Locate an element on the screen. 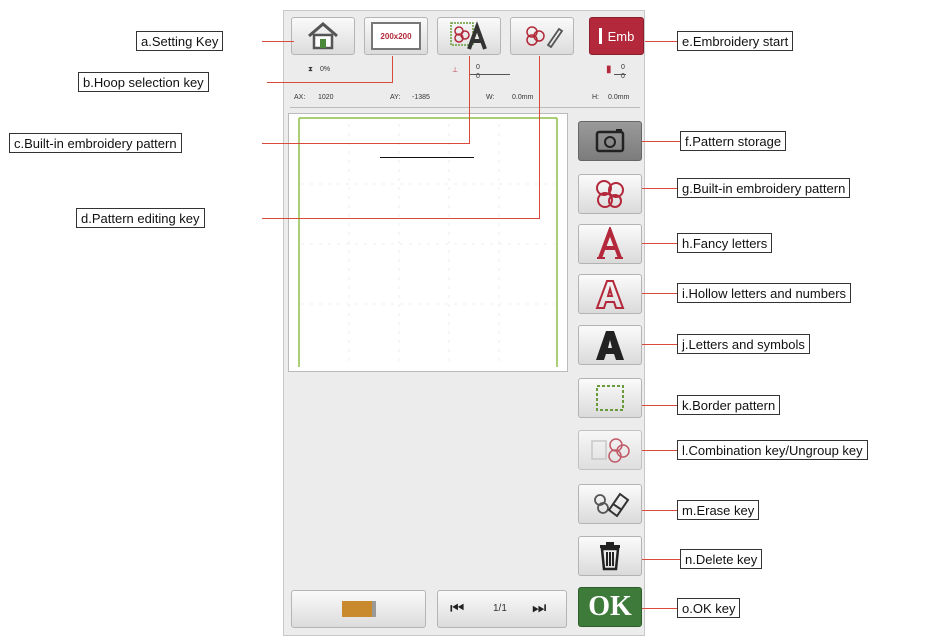  flower-icon is located at coordinates (610, 194).